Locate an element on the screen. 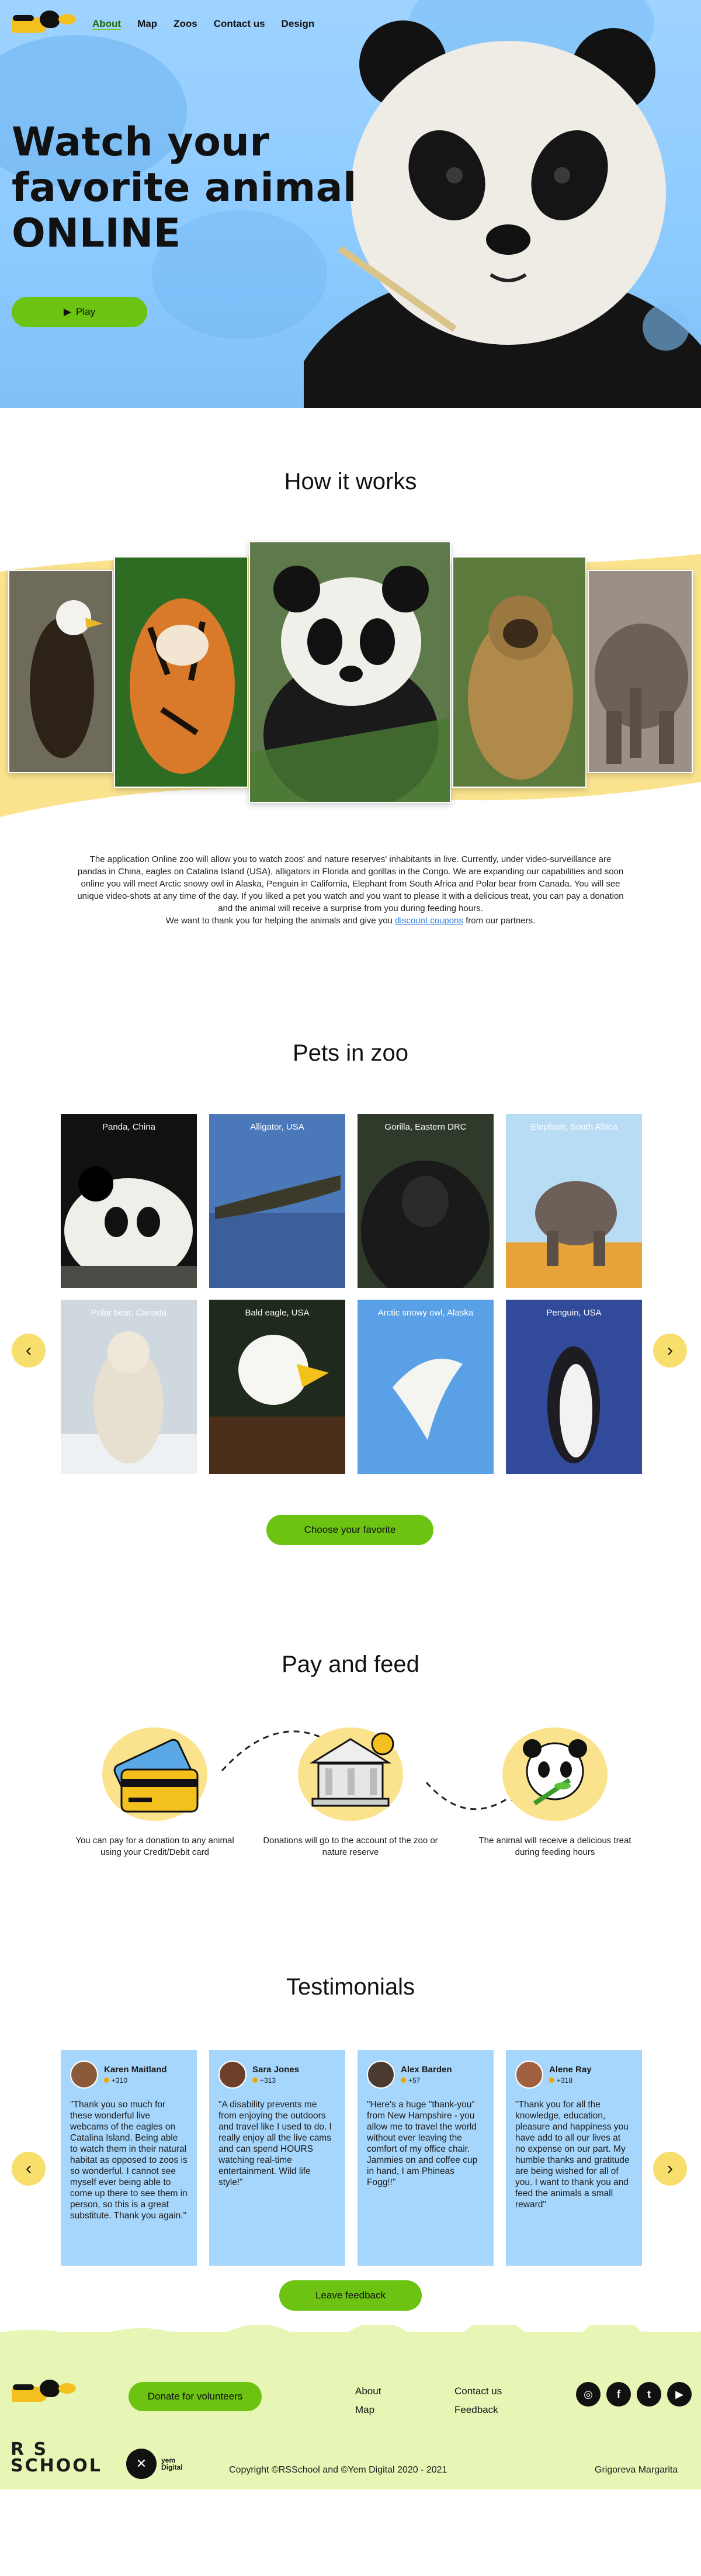  pet-card-snowy-owl: Arctic snowy owl, Alaska is located at coordinates (426, 1387).